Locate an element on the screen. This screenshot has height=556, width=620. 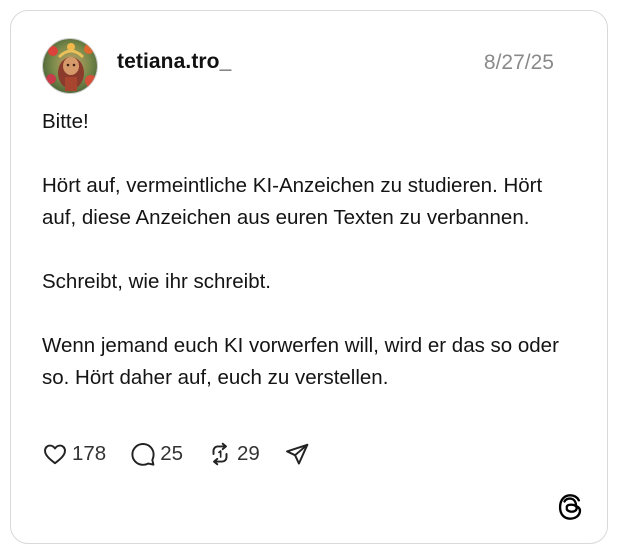
like-button: 178 is located at coordinates (74, 454).